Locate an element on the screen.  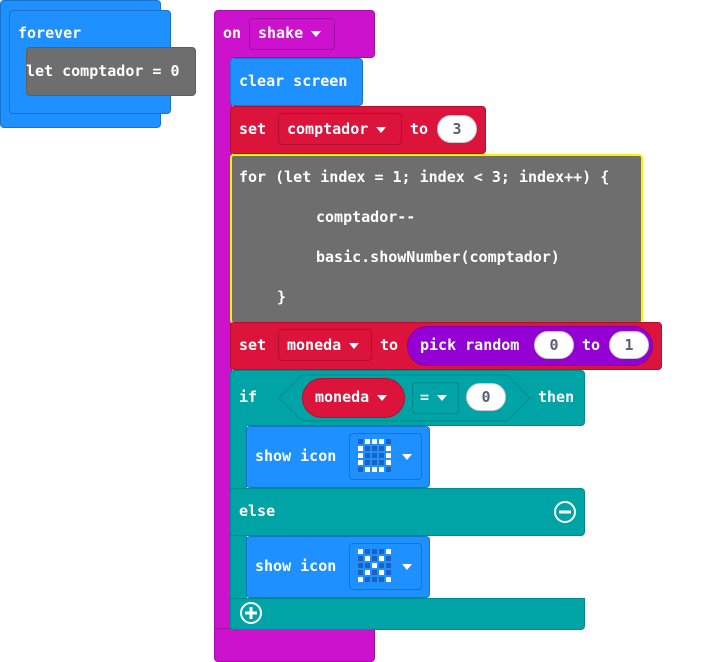
moneda-reporter-label: moneda is located at coordinates (351, 397).